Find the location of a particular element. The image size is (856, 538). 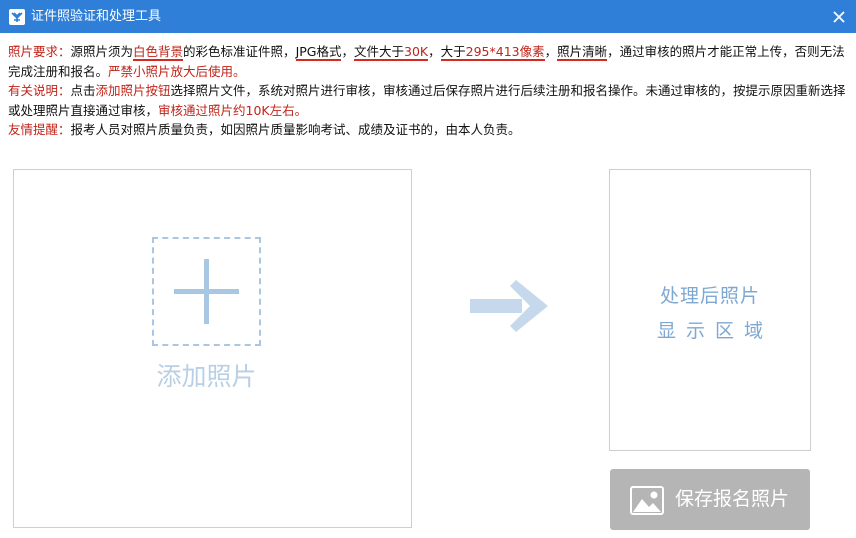

highlight-white-background: 白色背景 is located at coordinates (158, 52).